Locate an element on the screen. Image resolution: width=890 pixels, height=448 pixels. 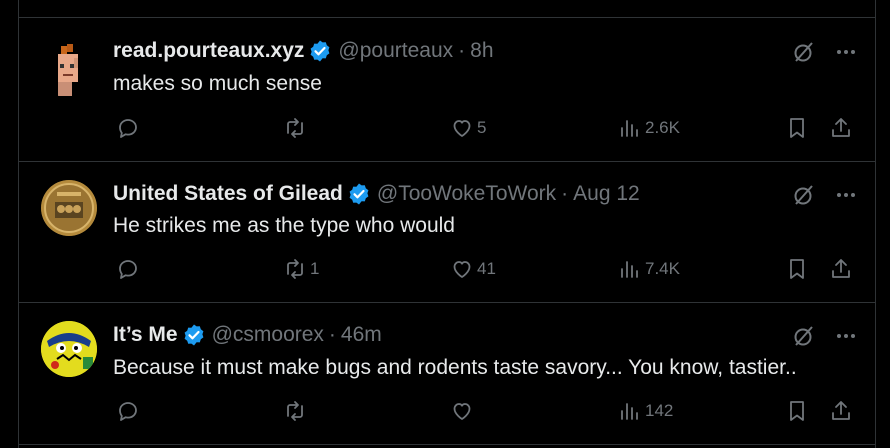
tweet-text: makes so much sense is located at coordinates (217, 83).